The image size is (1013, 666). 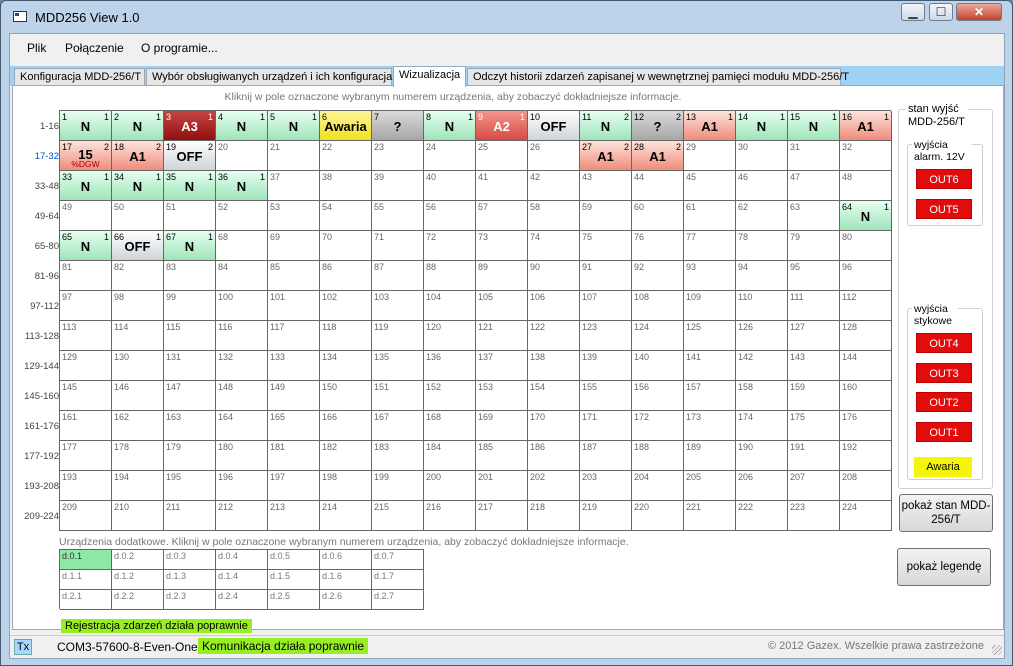 What do you see at coordinates (398, 516) in the screenshot?
I see `device-cell: 215` at bounding box center [398, 516].